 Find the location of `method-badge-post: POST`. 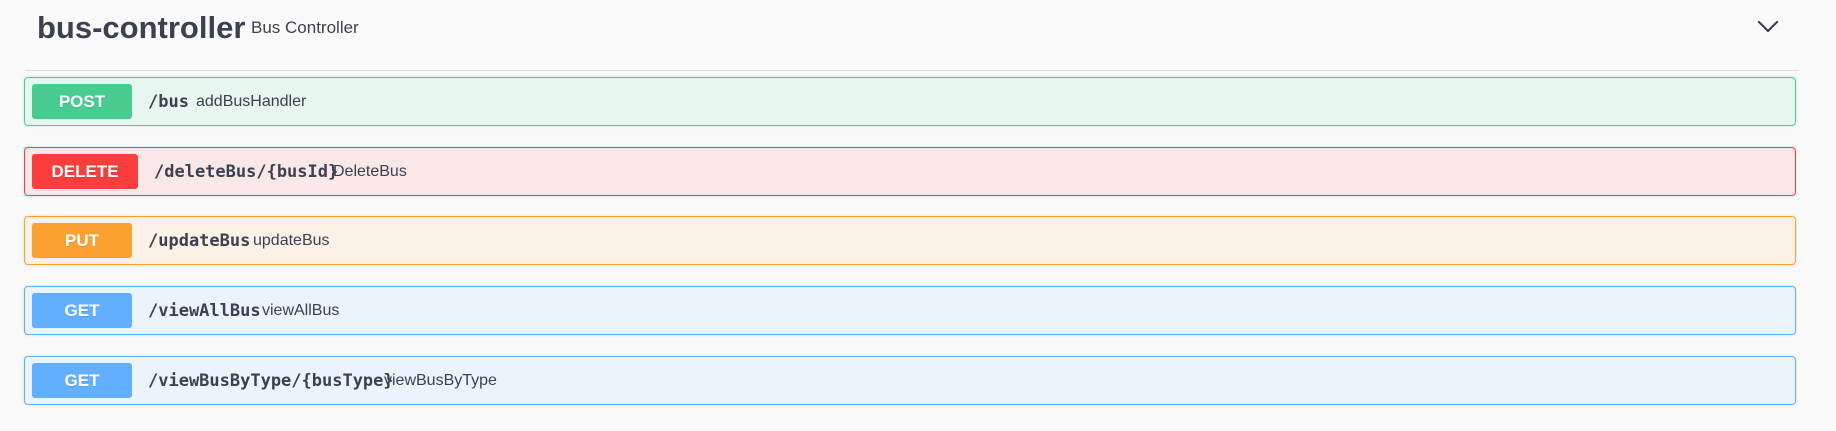

method-badge-post: POST is located at coordinates (82, 101).